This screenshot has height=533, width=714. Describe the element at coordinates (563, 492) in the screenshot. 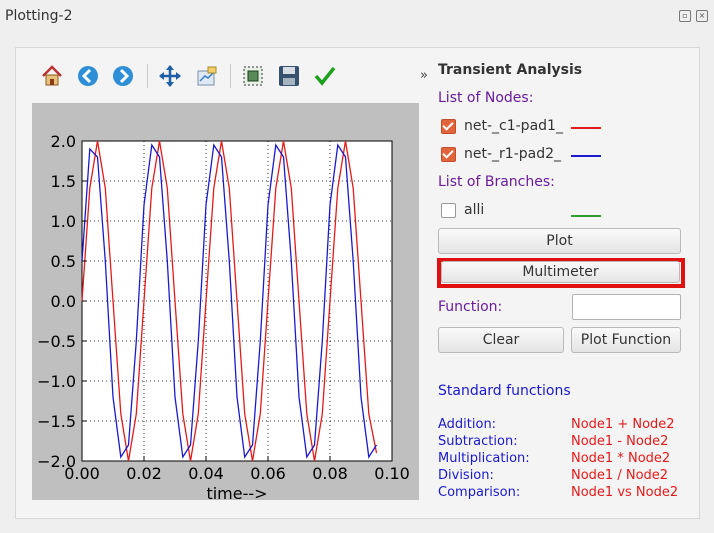

I see `function-row: Comparison: Node1 vs Node2` at that location.